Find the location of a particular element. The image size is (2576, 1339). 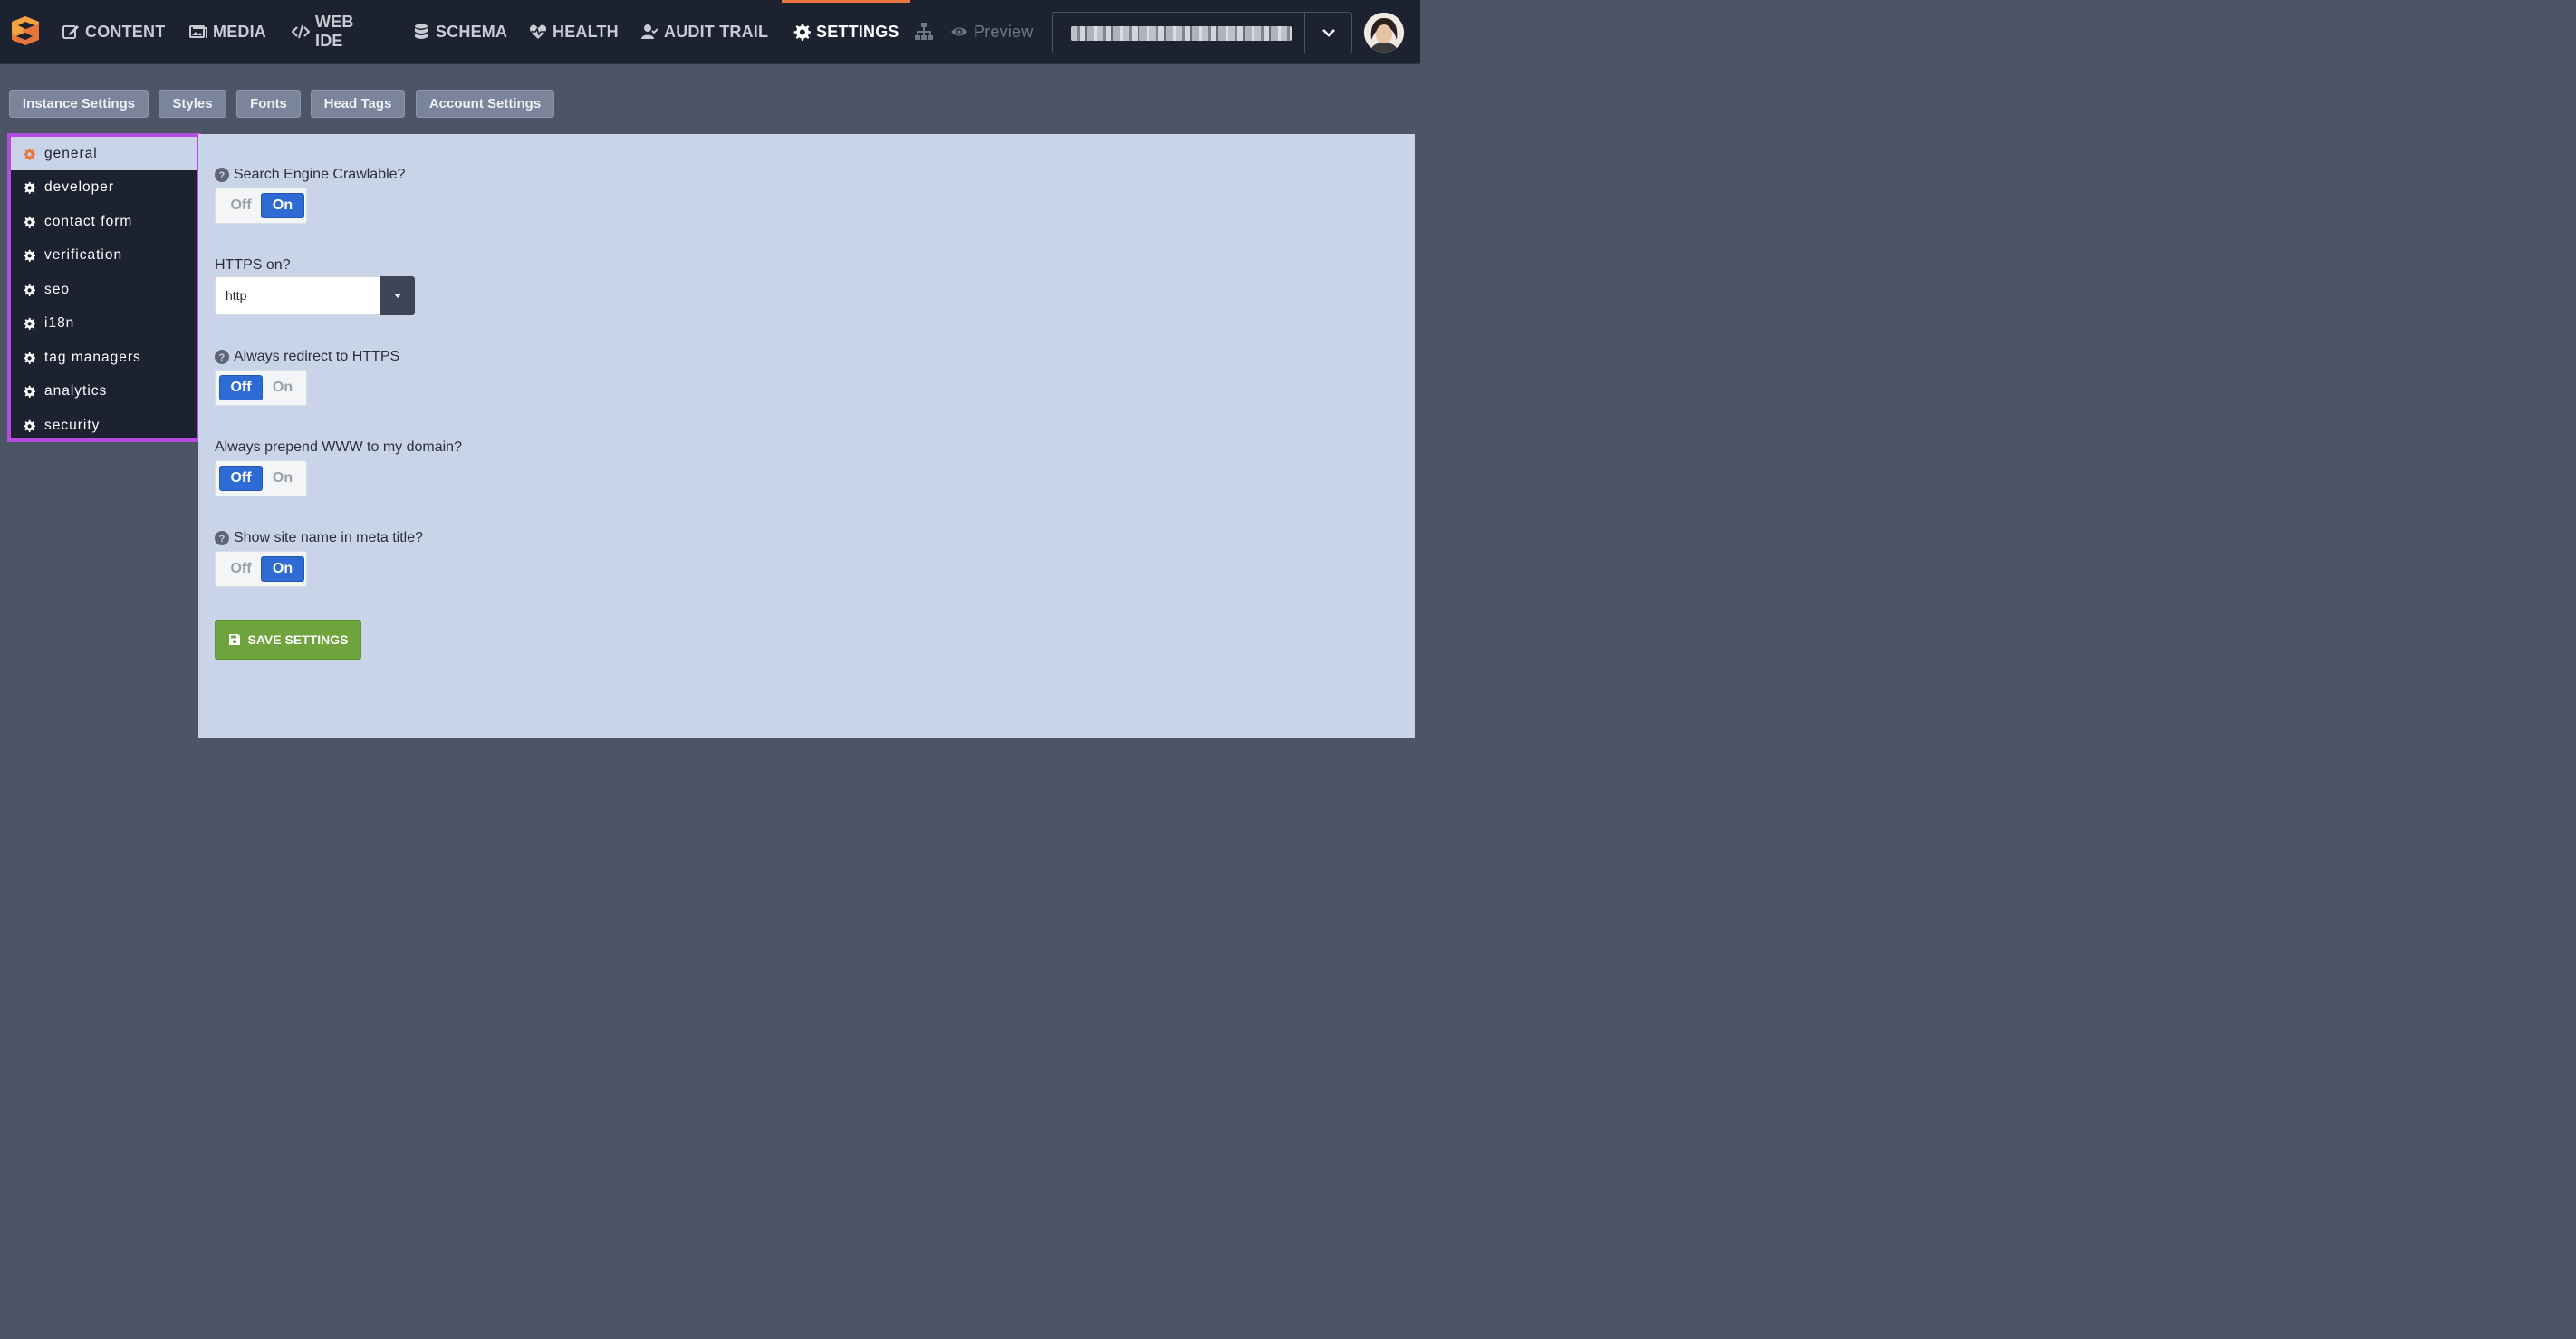

nav-audit-trail: AUDIT TRAIL is located at coordinates (704, 32).